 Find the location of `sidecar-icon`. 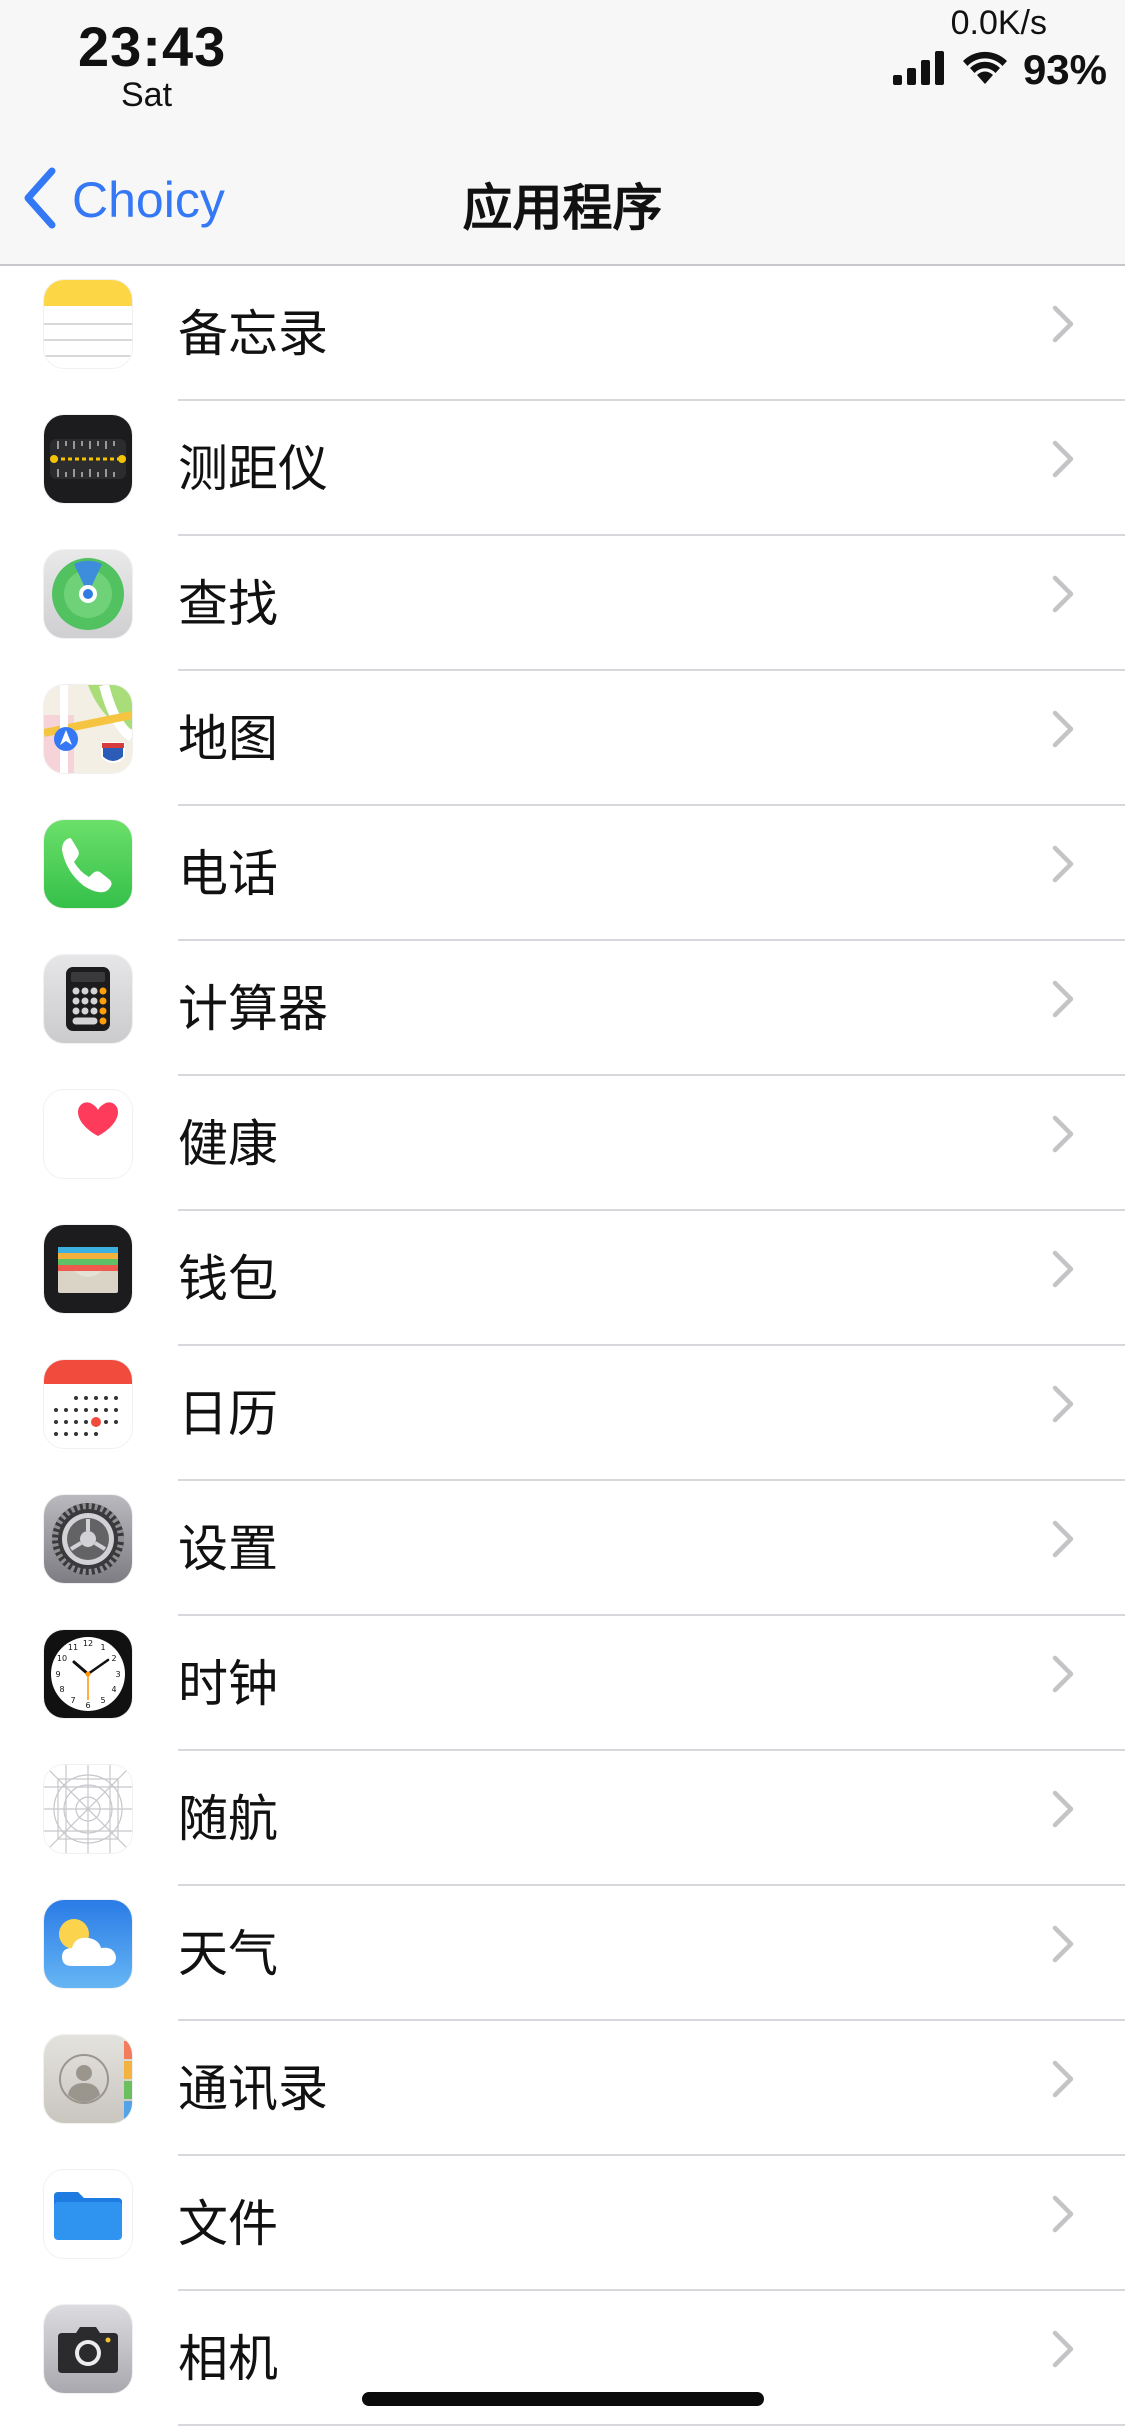

sidecar-icon is located at coordinates (88, 1809).